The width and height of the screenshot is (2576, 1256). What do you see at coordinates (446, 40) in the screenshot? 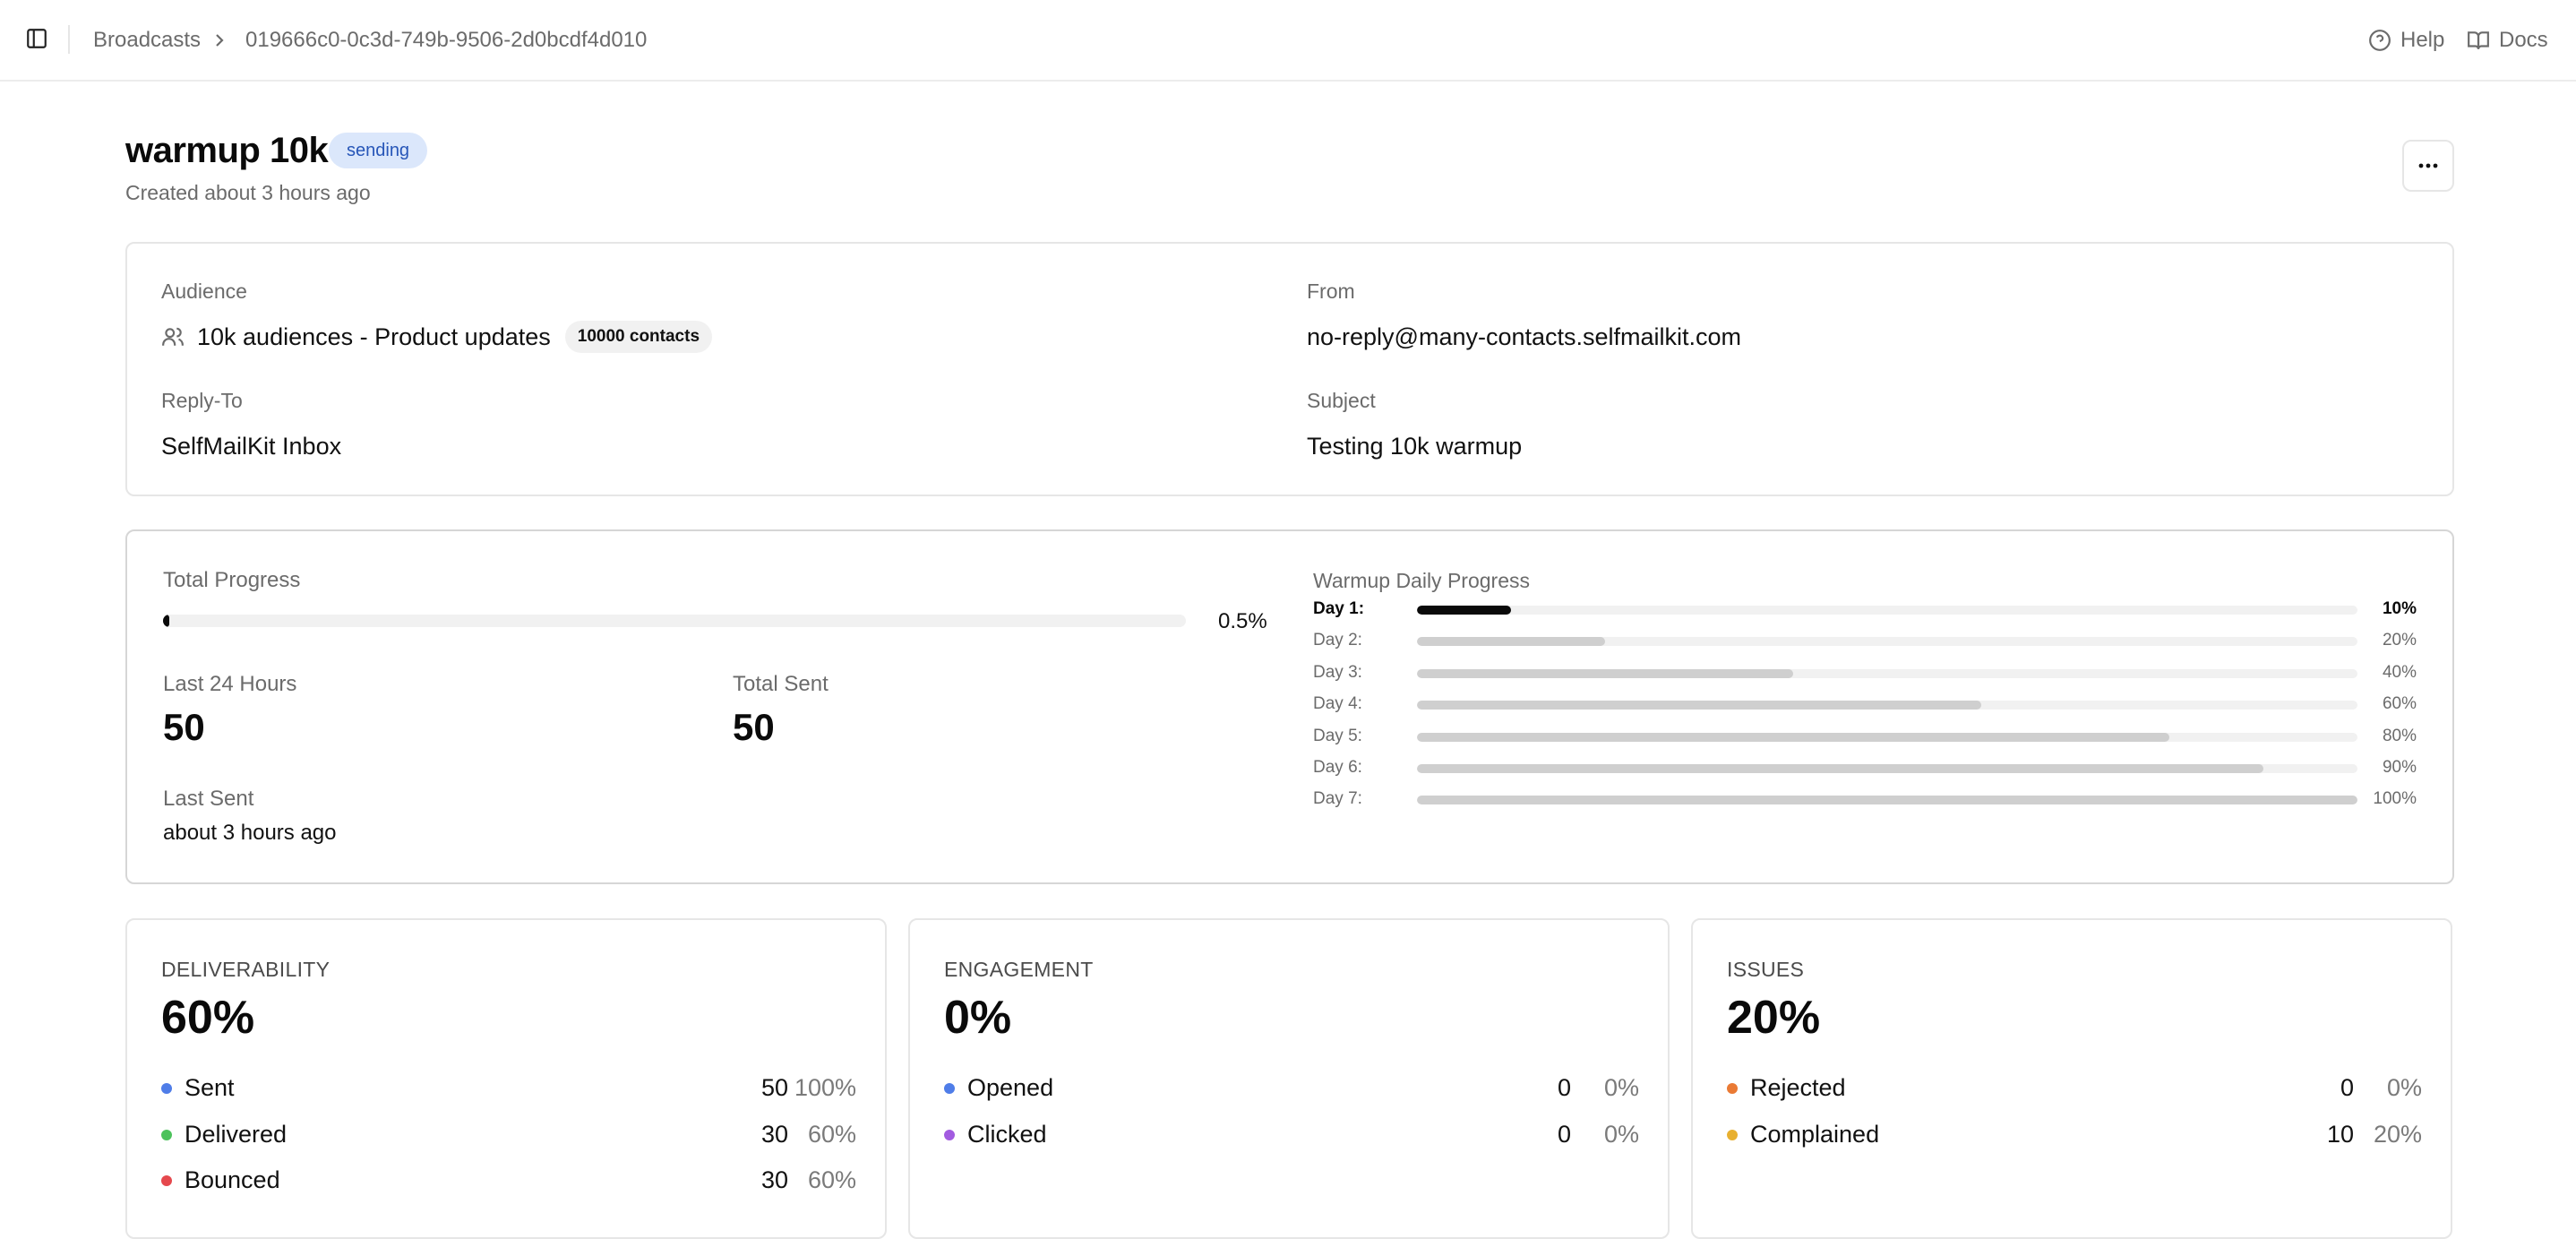
I see `breadcrumb-current: 019666c0-0c3d-749b-9506-2d0bcdf4d010` at bounding box center [446, 40].